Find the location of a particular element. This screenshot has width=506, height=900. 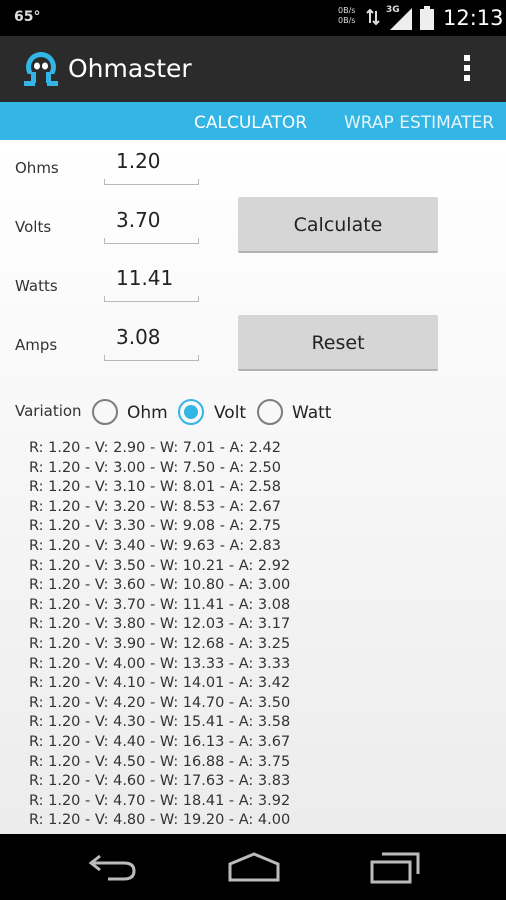

status-bar: 65° 0B/s 0B/s 3G 12:13 is located at coordinates (253, 18).